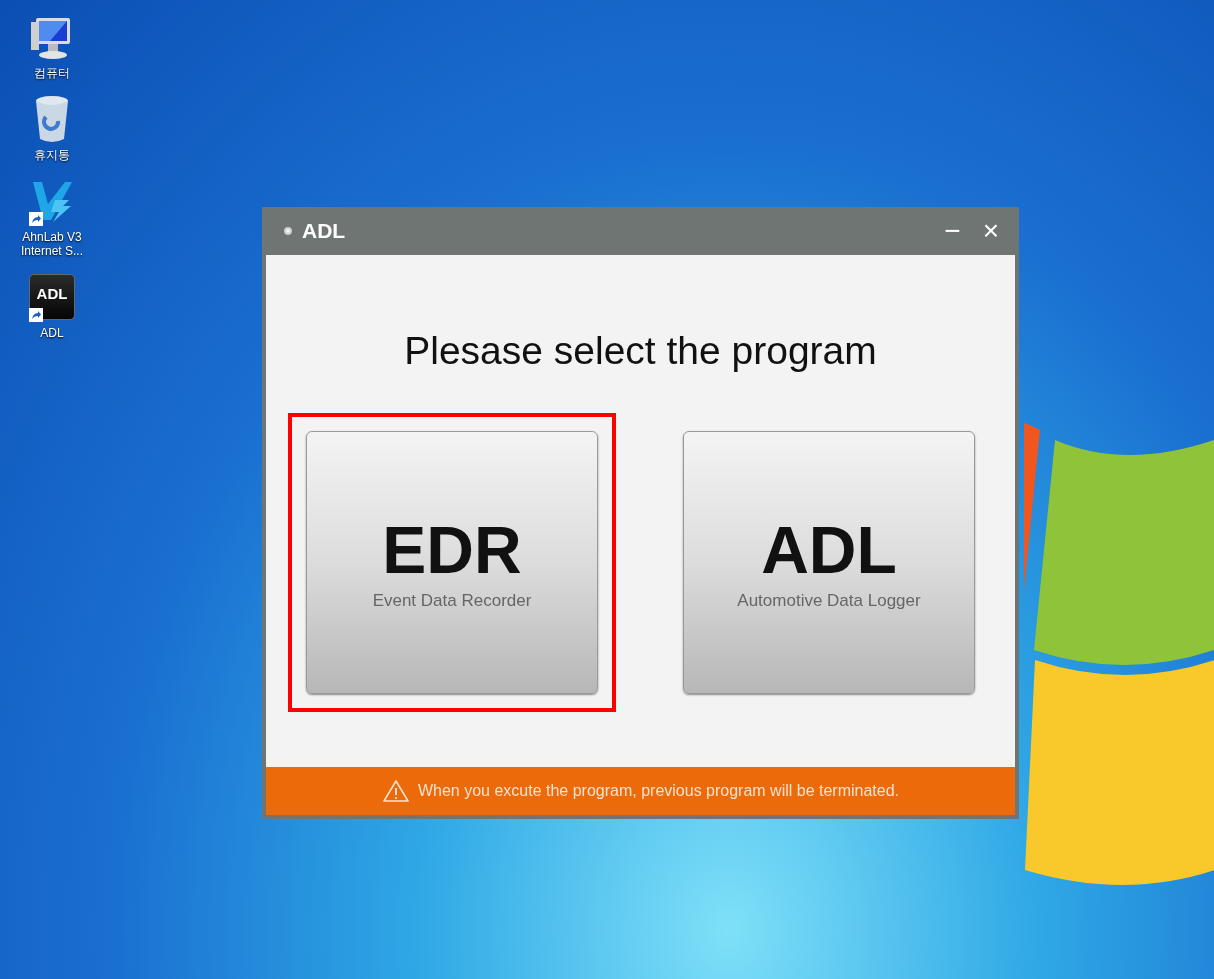 The width and height of the screenshot is (1214, 979). I want to click on warning-text: When you excute the program, previous program will be terminated., so click(658, 791).